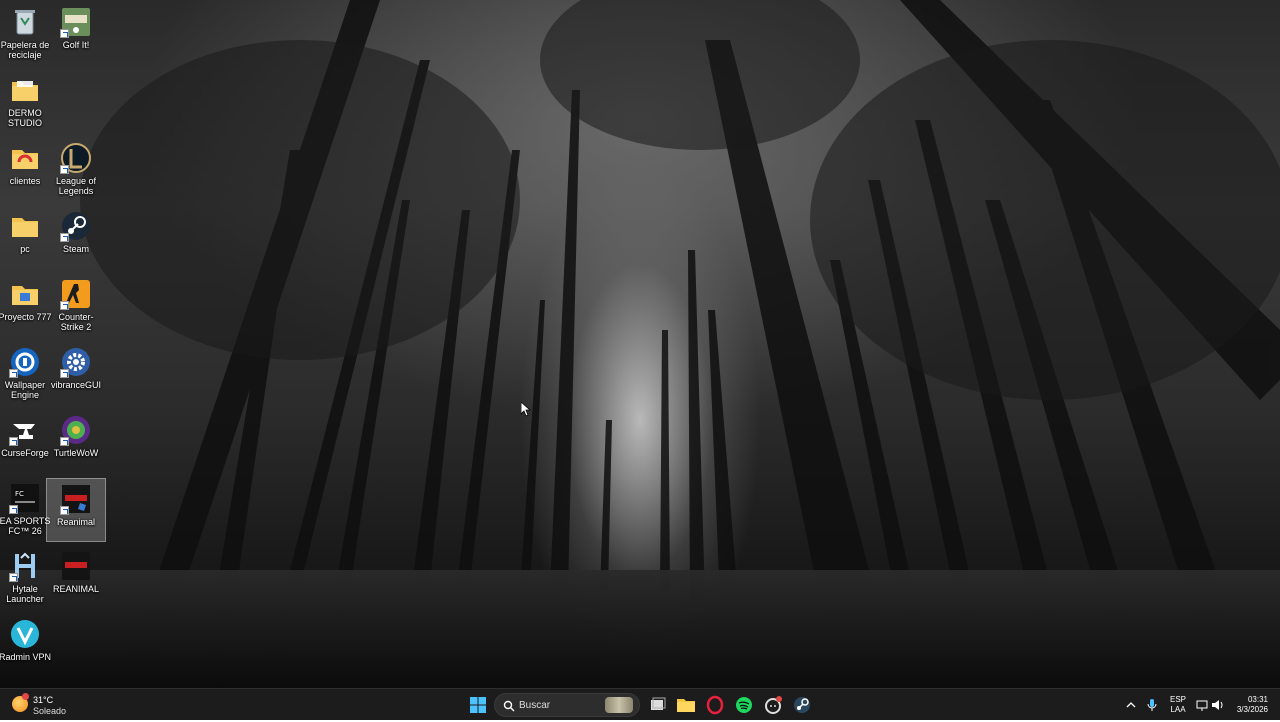 Image resolution: width=1280 pixels, height=722 pixels. Describe the element at coordinates (25, 22) in the screenshot. I see `recycle-bin-icon` at that location.